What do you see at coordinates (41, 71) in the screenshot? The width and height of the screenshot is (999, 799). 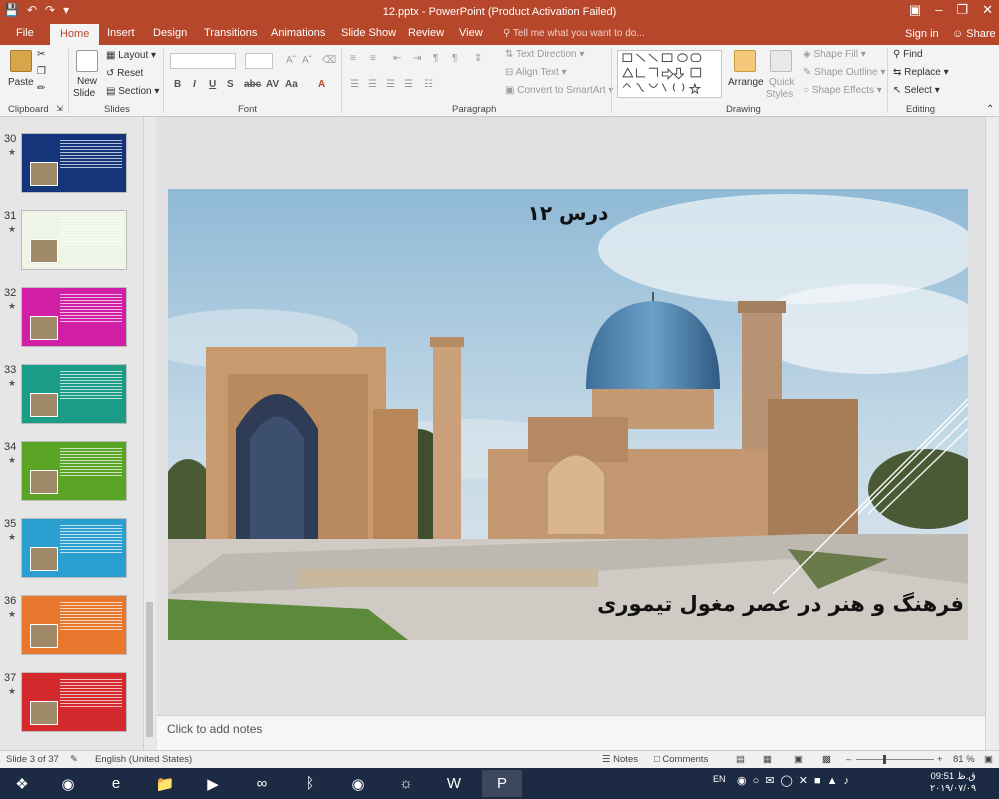 I see `copy-icon: ❐` at bounding box center [41, 71].